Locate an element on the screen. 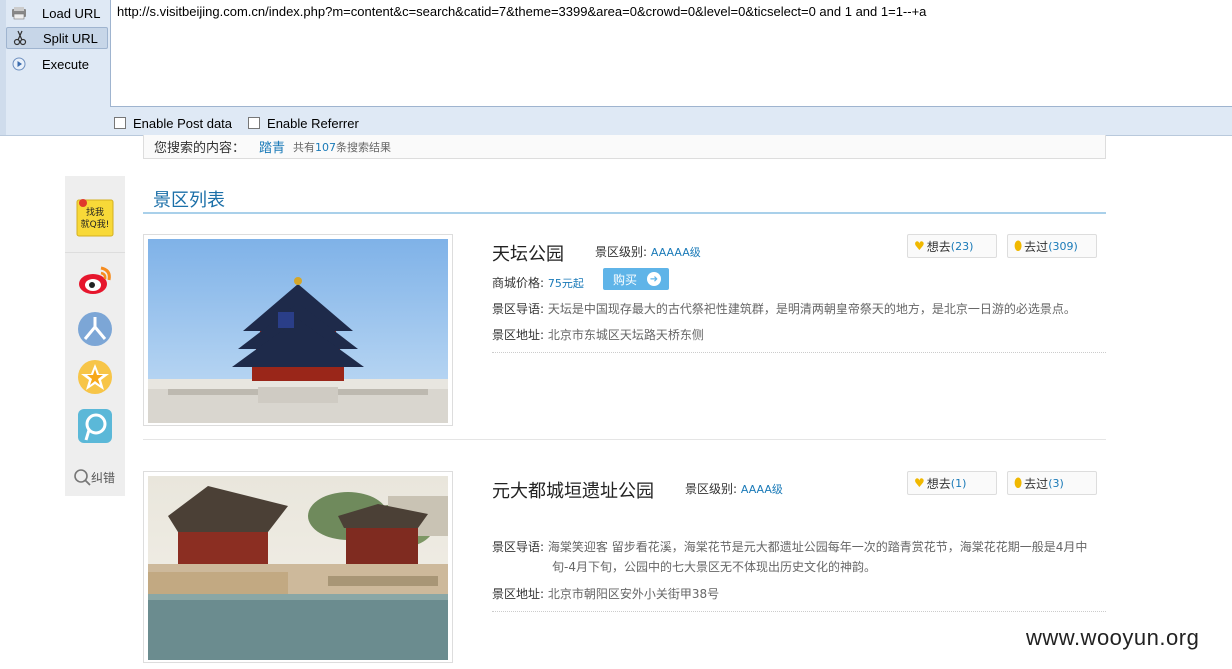 The height and width of the screenshot is (669, 1232). level-value: AAAAA级 is located at coordinates (675, 252).